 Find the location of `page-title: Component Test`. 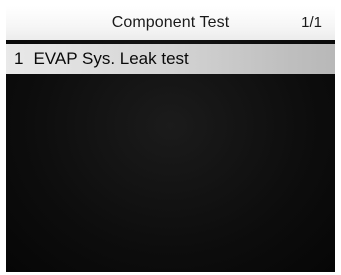

page-title: Component Test is located at coordinates (170, 22).